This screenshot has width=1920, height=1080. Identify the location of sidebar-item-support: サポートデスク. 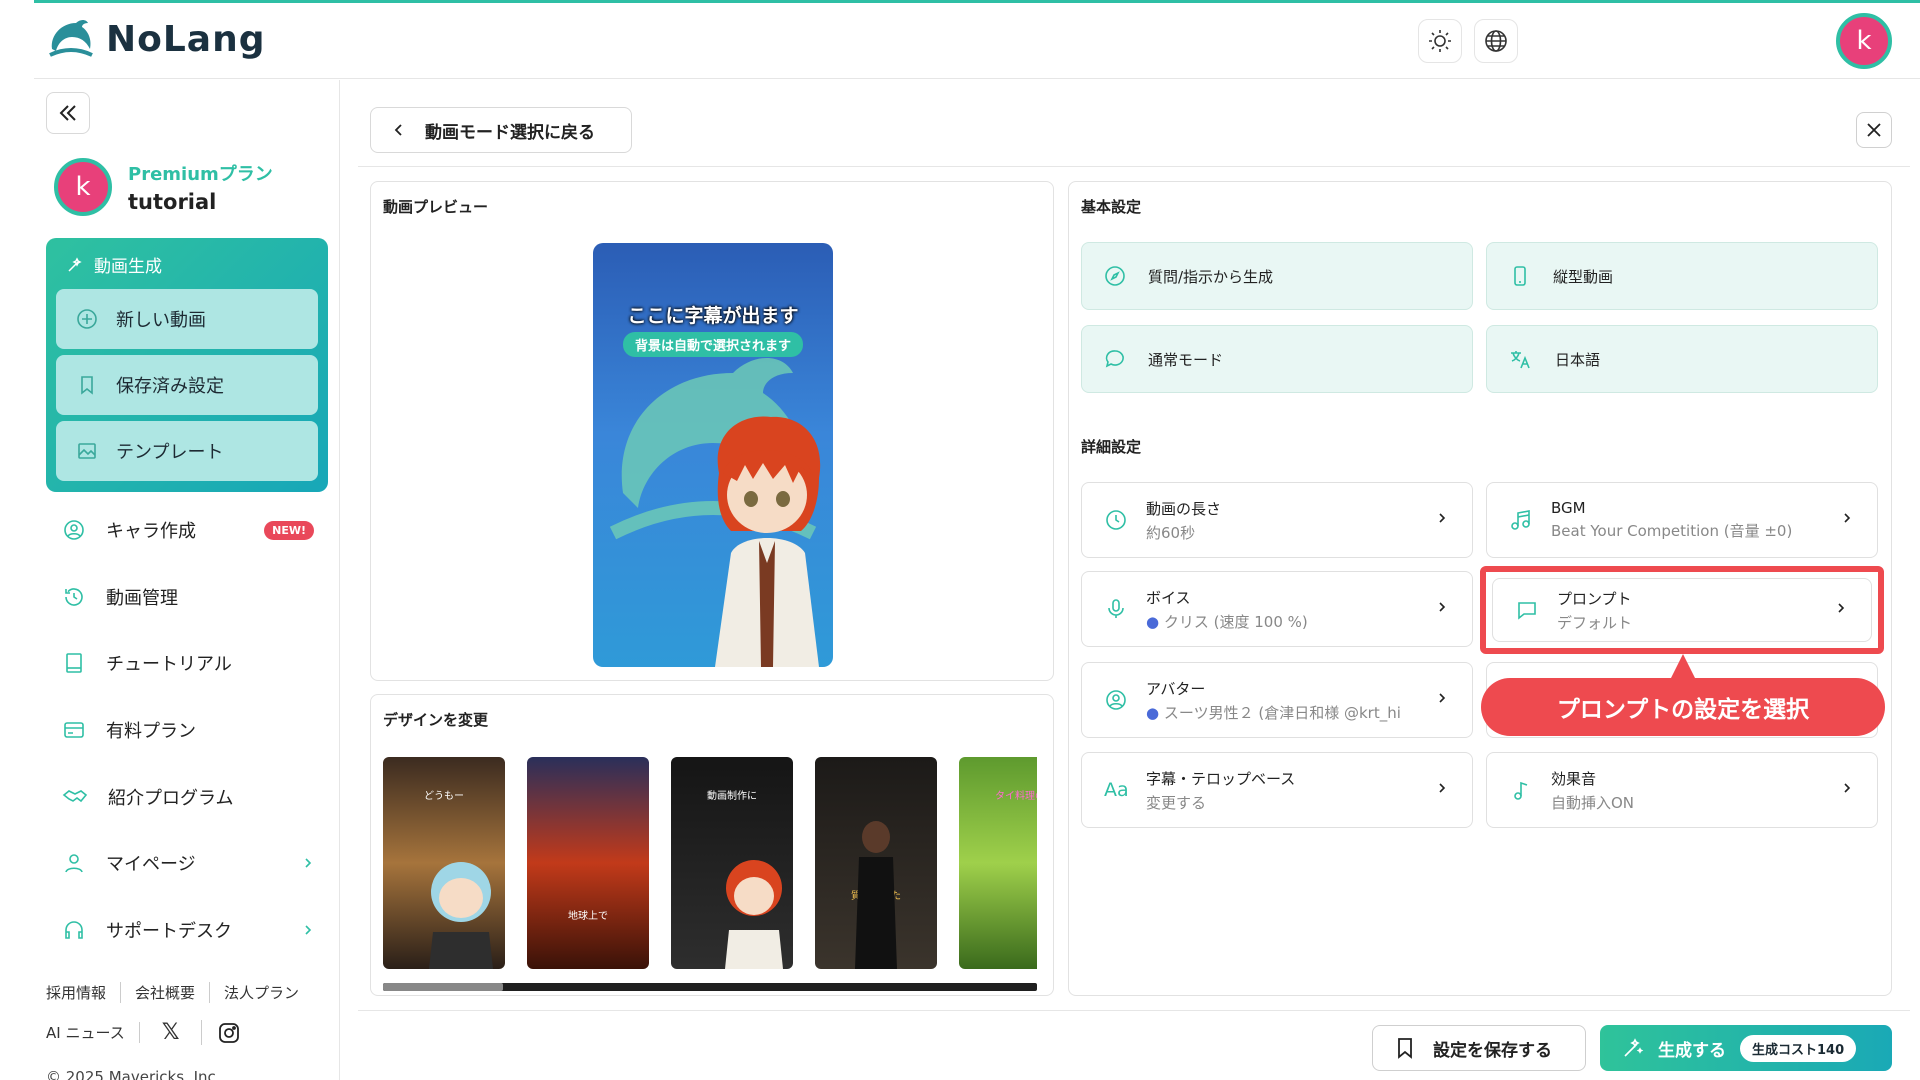
(195, 930).